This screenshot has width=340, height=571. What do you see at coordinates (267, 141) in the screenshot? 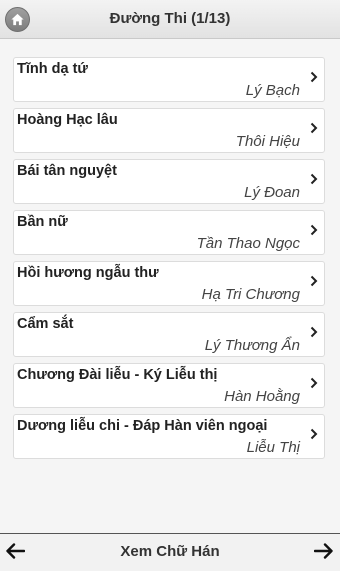
I see `poem-author: Thôi Hiệu` at bounding box center [267, 141].